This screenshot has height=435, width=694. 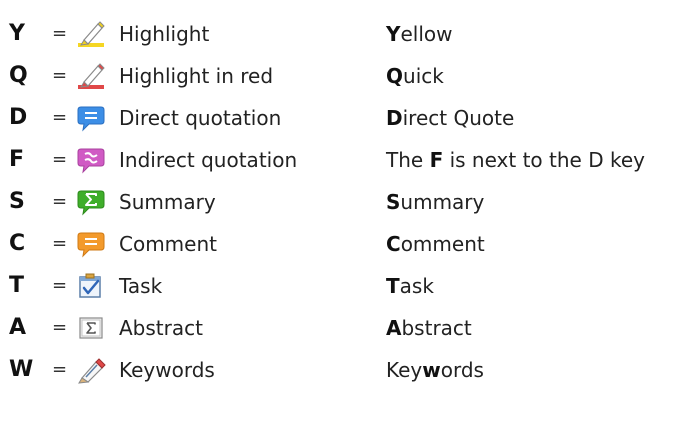 What do you see at coordinates (141, 286) in the screenshot?
I see `action-label: Task` at bounding box center [141, 286].